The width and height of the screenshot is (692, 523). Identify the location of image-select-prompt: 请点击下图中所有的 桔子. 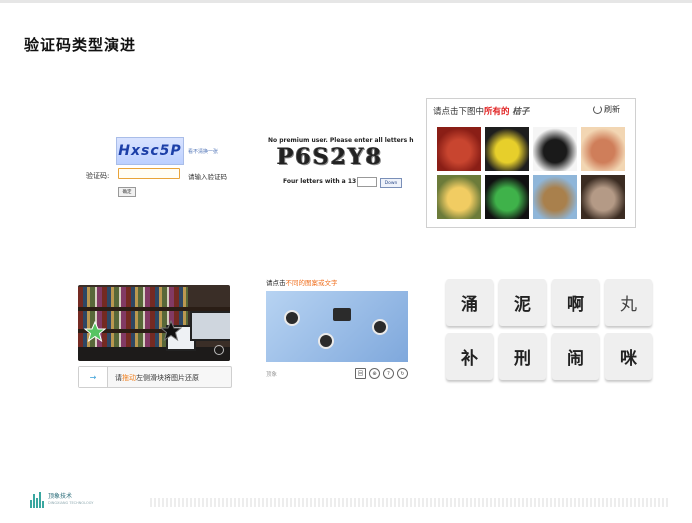
(481, 111).